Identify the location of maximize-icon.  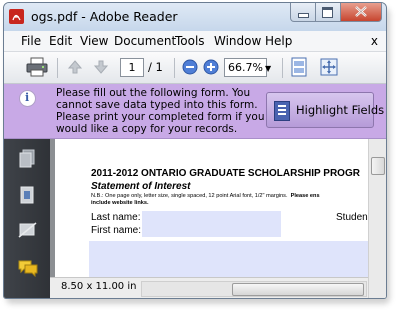
(327, 12).